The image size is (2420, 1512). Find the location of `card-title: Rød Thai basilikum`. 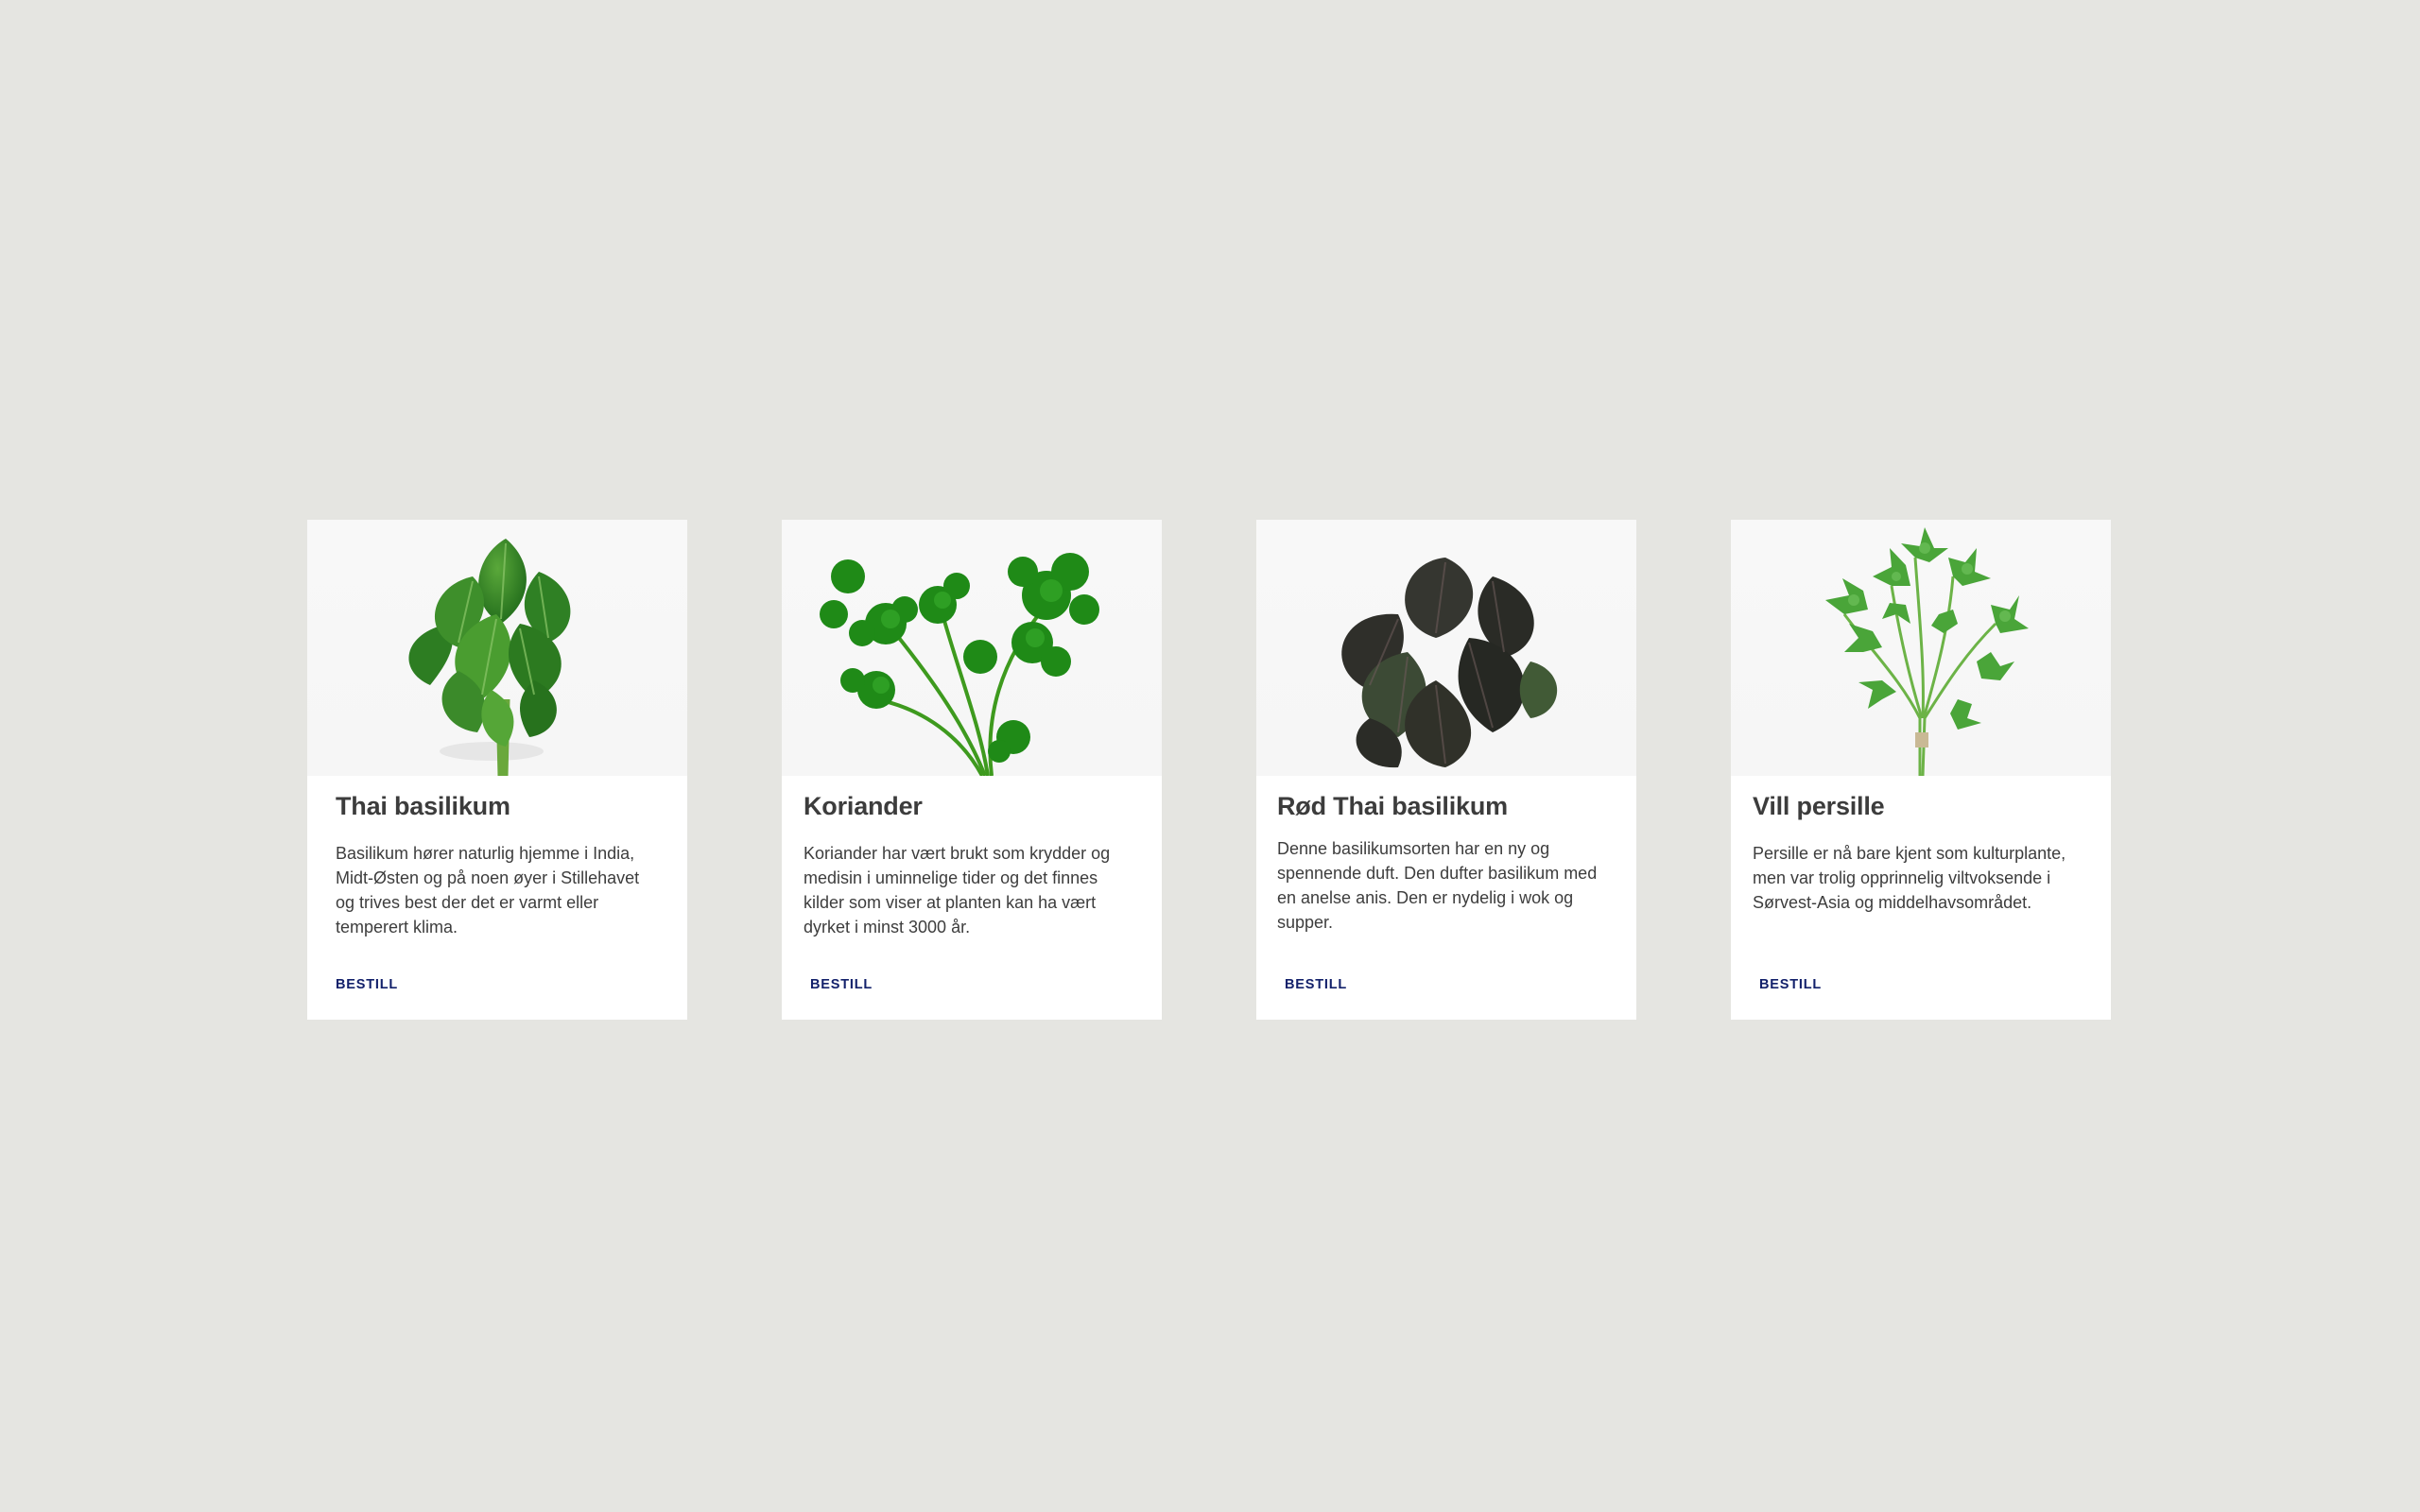

card-title: Rød Thai basilikum is located at coordinates (1392, 806).